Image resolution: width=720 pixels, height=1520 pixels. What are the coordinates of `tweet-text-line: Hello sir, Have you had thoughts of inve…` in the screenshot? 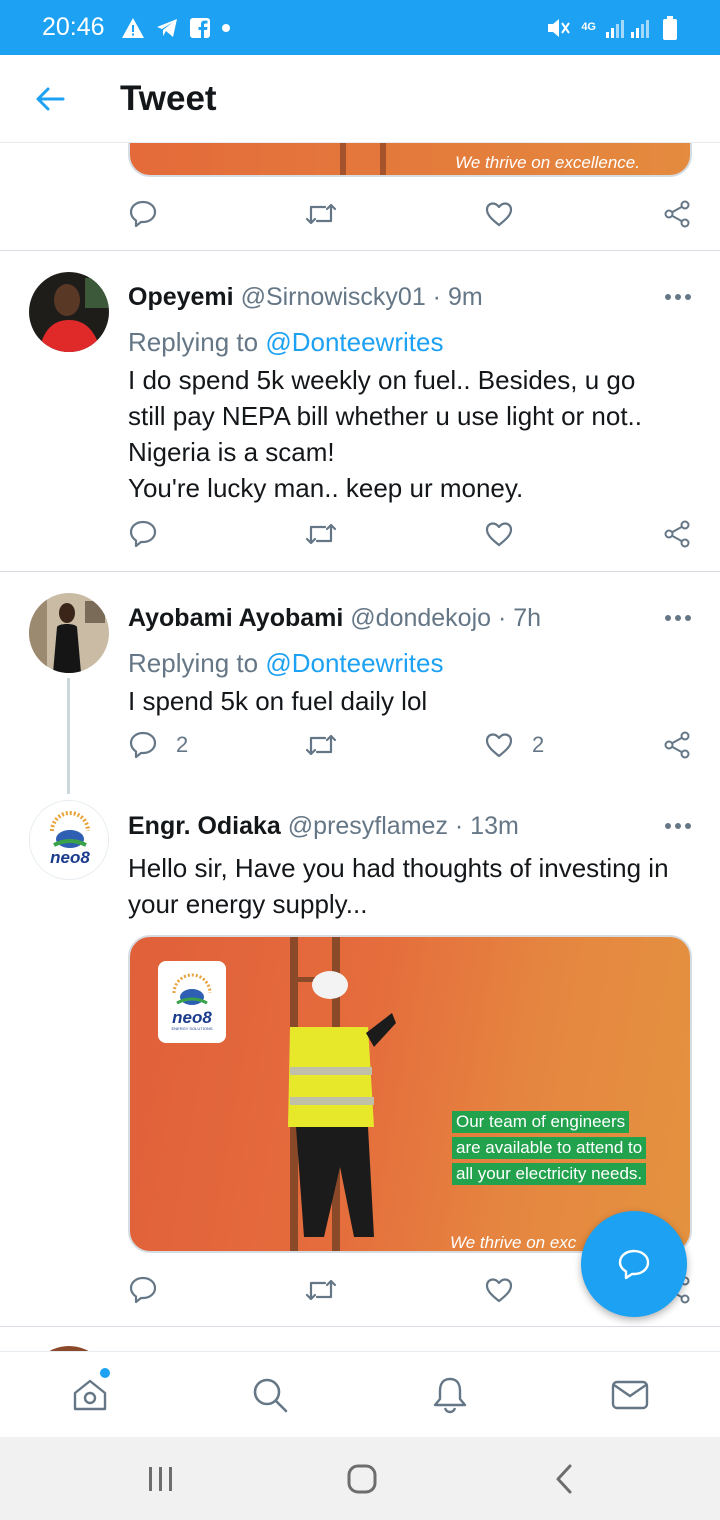 It's located at (398, 868).